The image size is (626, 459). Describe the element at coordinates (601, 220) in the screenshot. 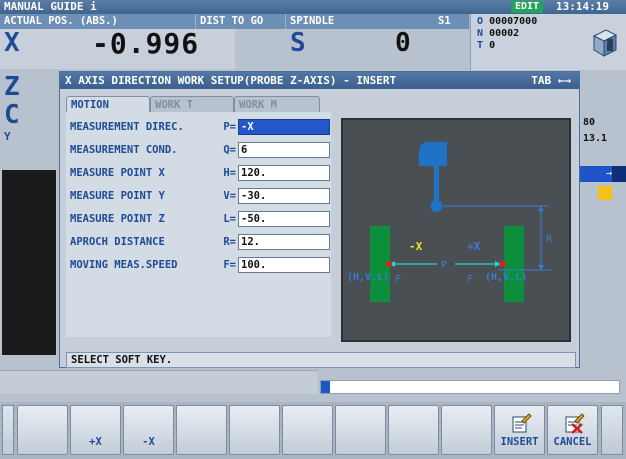

I see `right-strip` at that location.